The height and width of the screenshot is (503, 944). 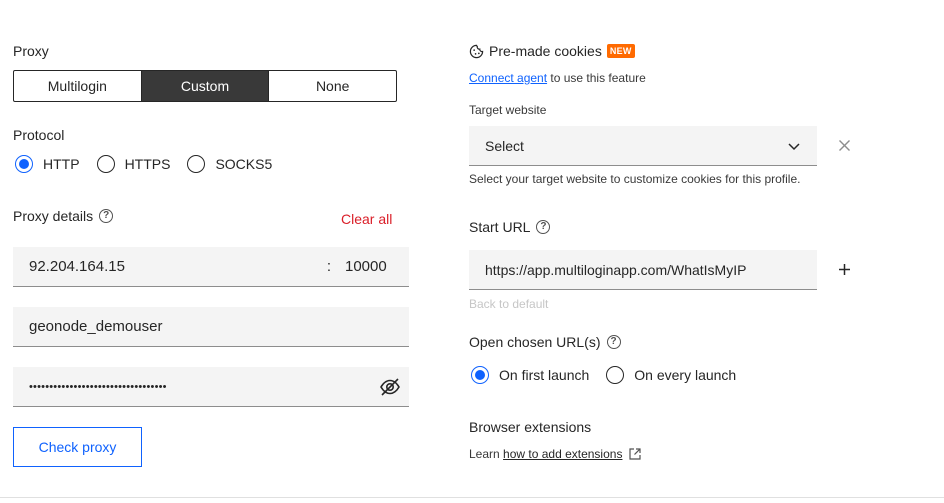 I want to click on target-website-value: Select, so click(x=504, y=145).